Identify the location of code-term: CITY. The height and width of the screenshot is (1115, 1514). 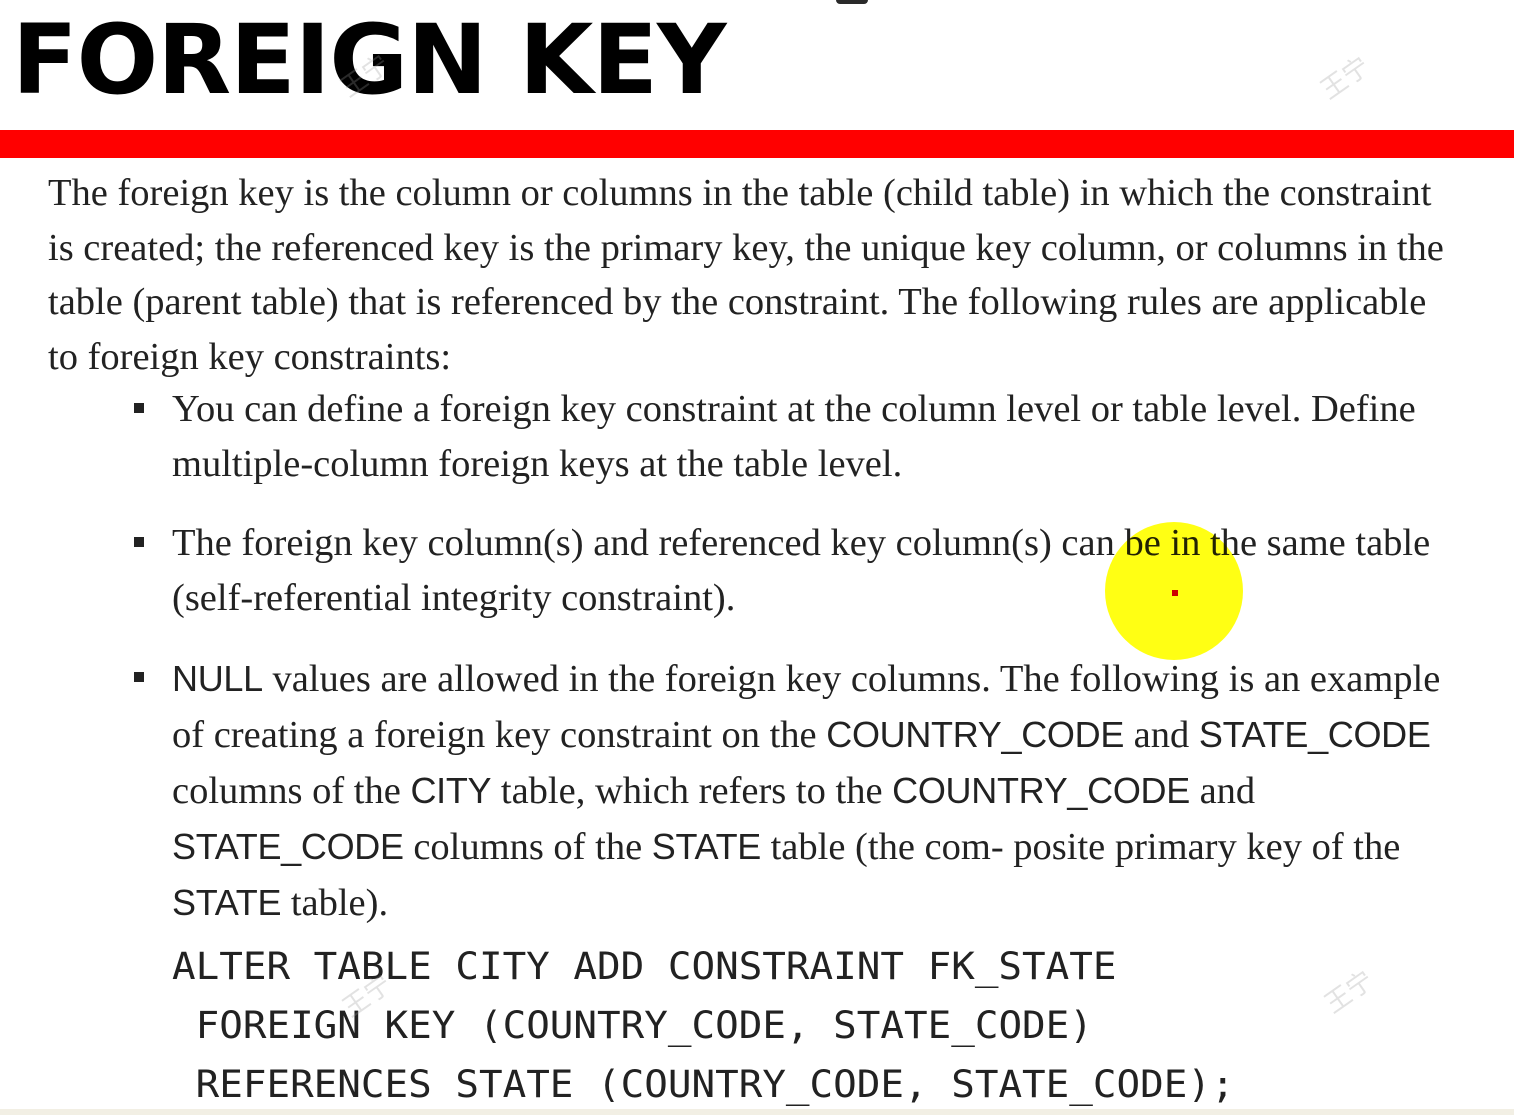
(451, 790).